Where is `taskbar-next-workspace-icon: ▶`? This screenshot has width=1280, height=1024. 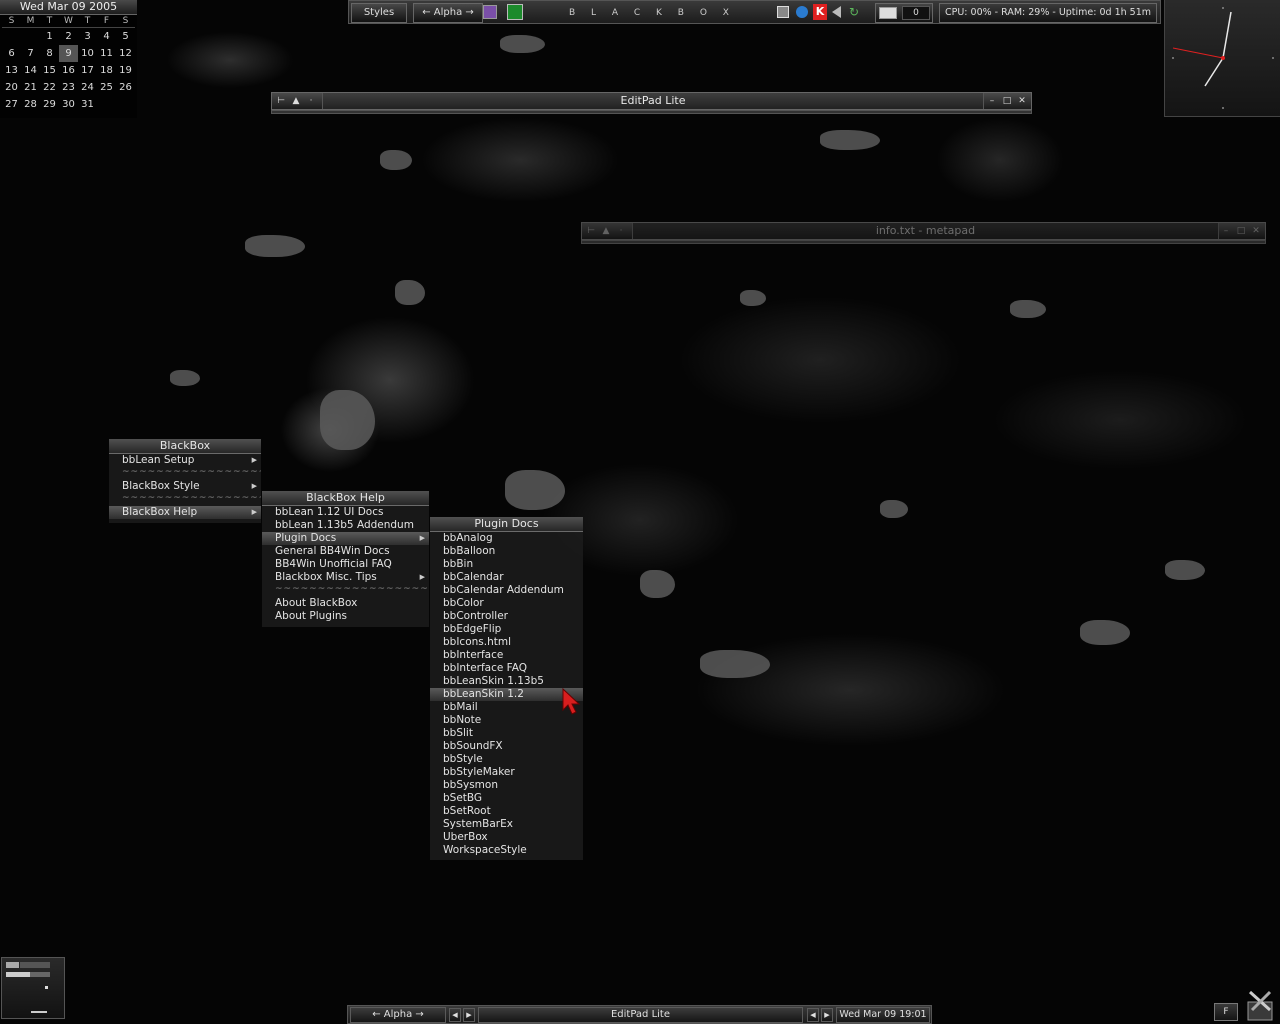
taskbar-next-workspace-icon: ▶ is located at coordinates (469, 1015).